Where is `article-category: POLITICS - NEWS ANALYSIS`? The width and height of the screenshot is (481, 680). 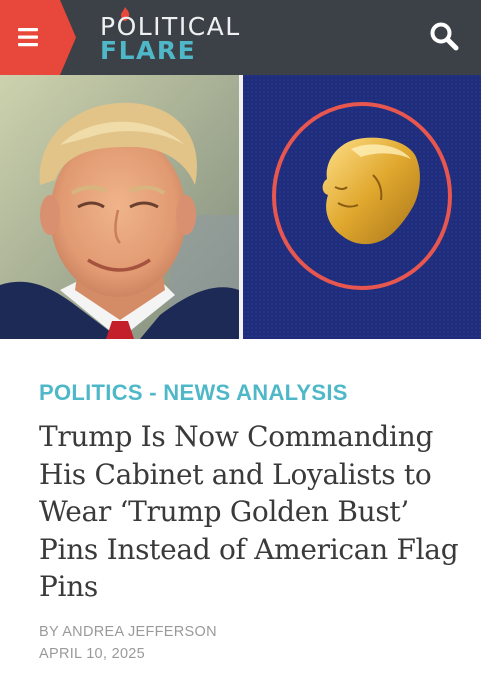
article-category: POLITICS - NEWS ANALYSIS is located at coordinates (193, 393).